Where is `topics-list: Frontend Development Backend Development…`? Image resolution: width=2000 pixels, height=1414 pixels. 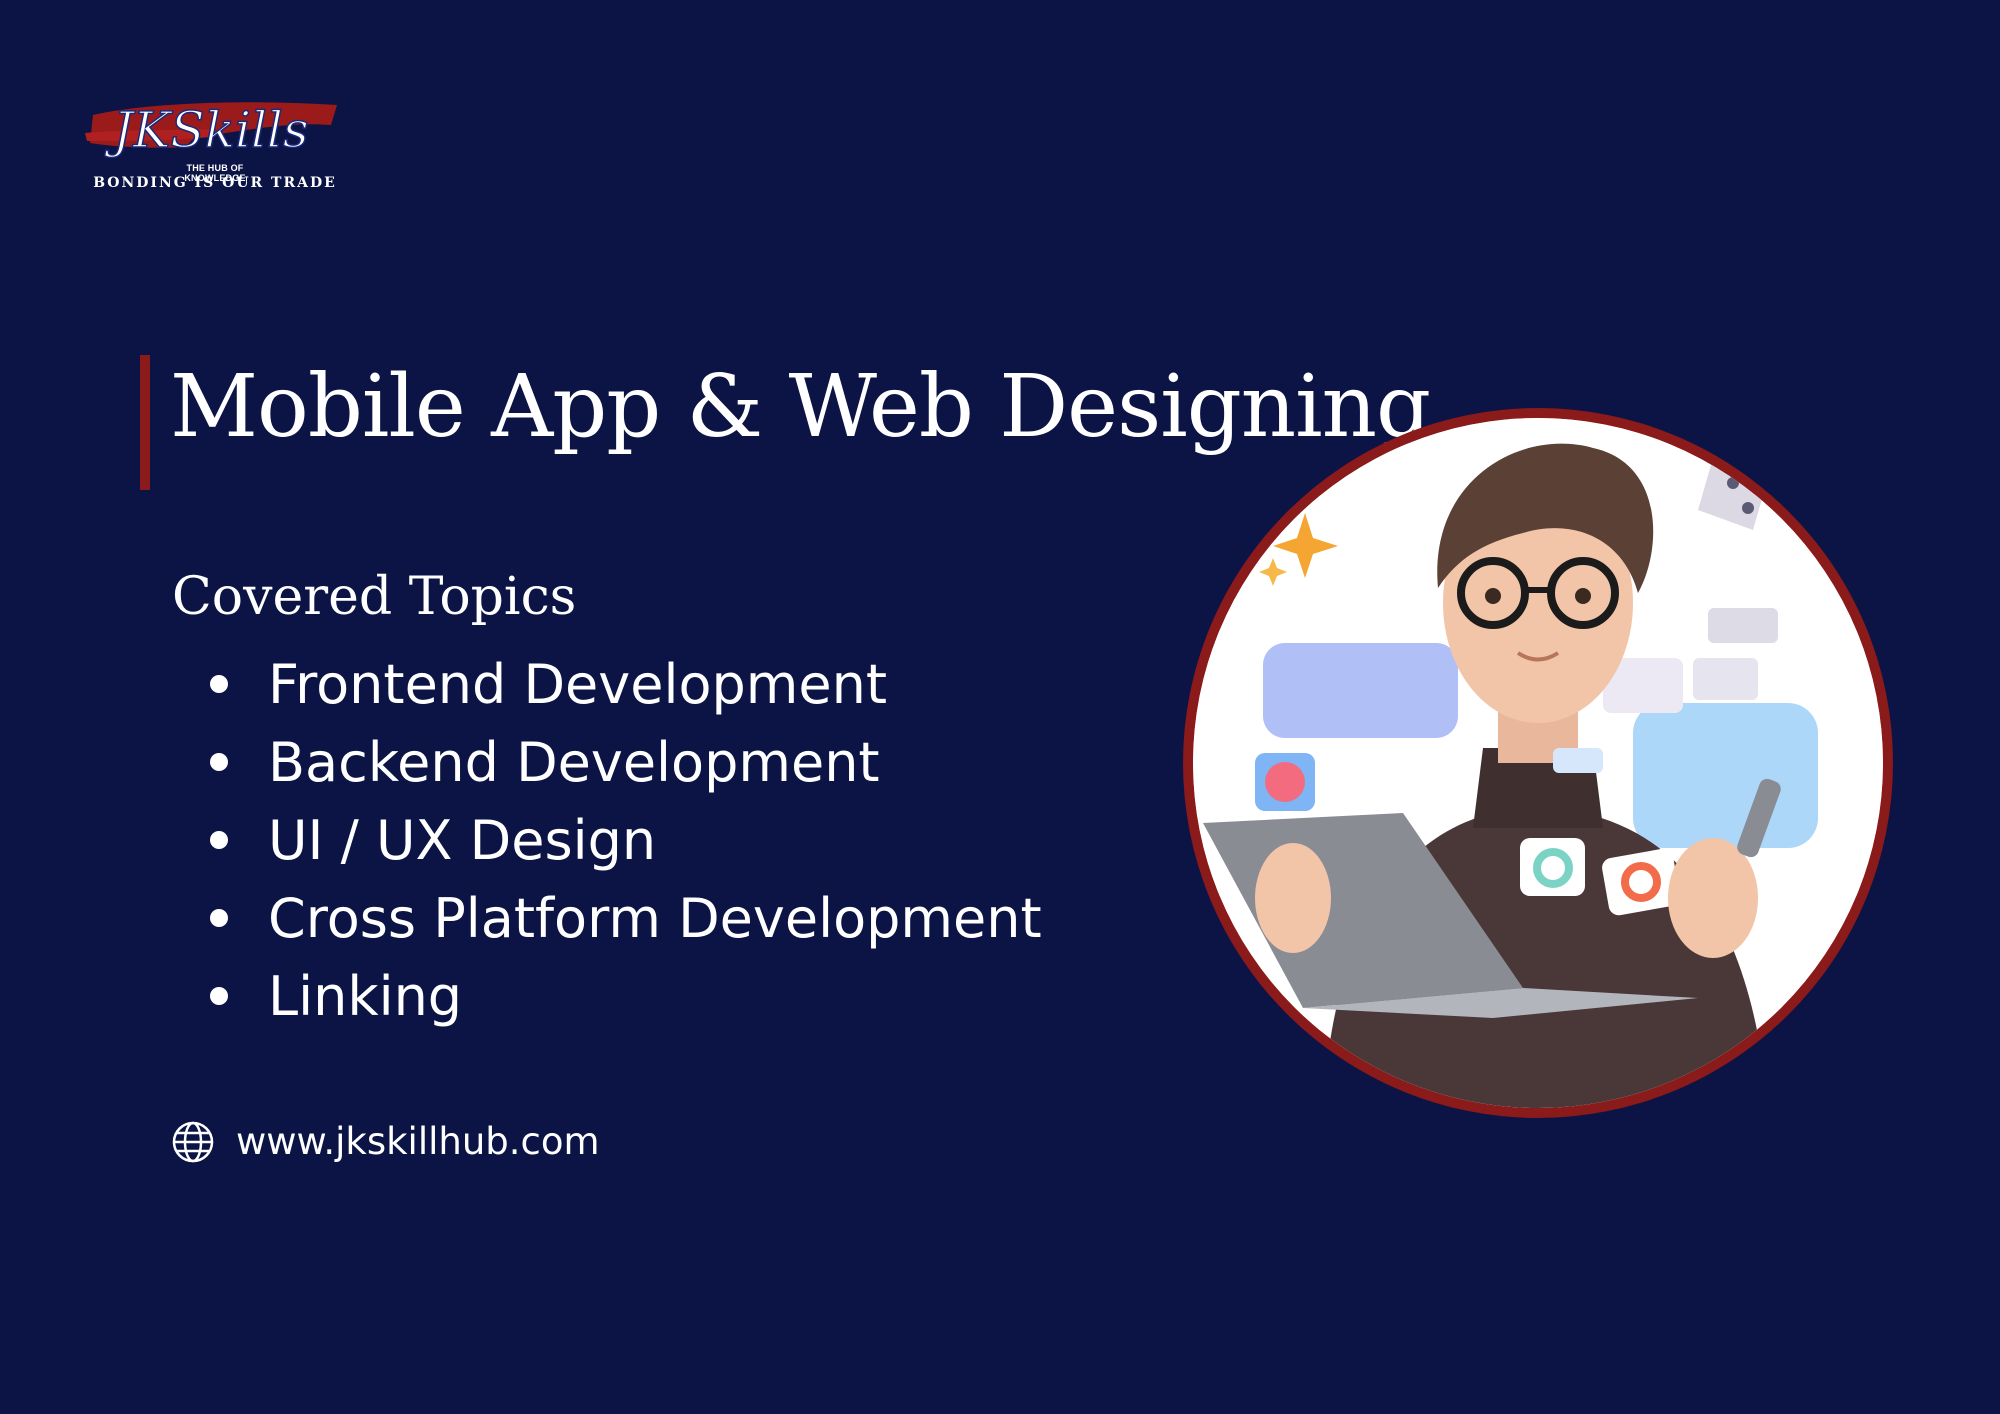
topics-list: Frontend Development Backend Development… is located at coordinates (626, 840).